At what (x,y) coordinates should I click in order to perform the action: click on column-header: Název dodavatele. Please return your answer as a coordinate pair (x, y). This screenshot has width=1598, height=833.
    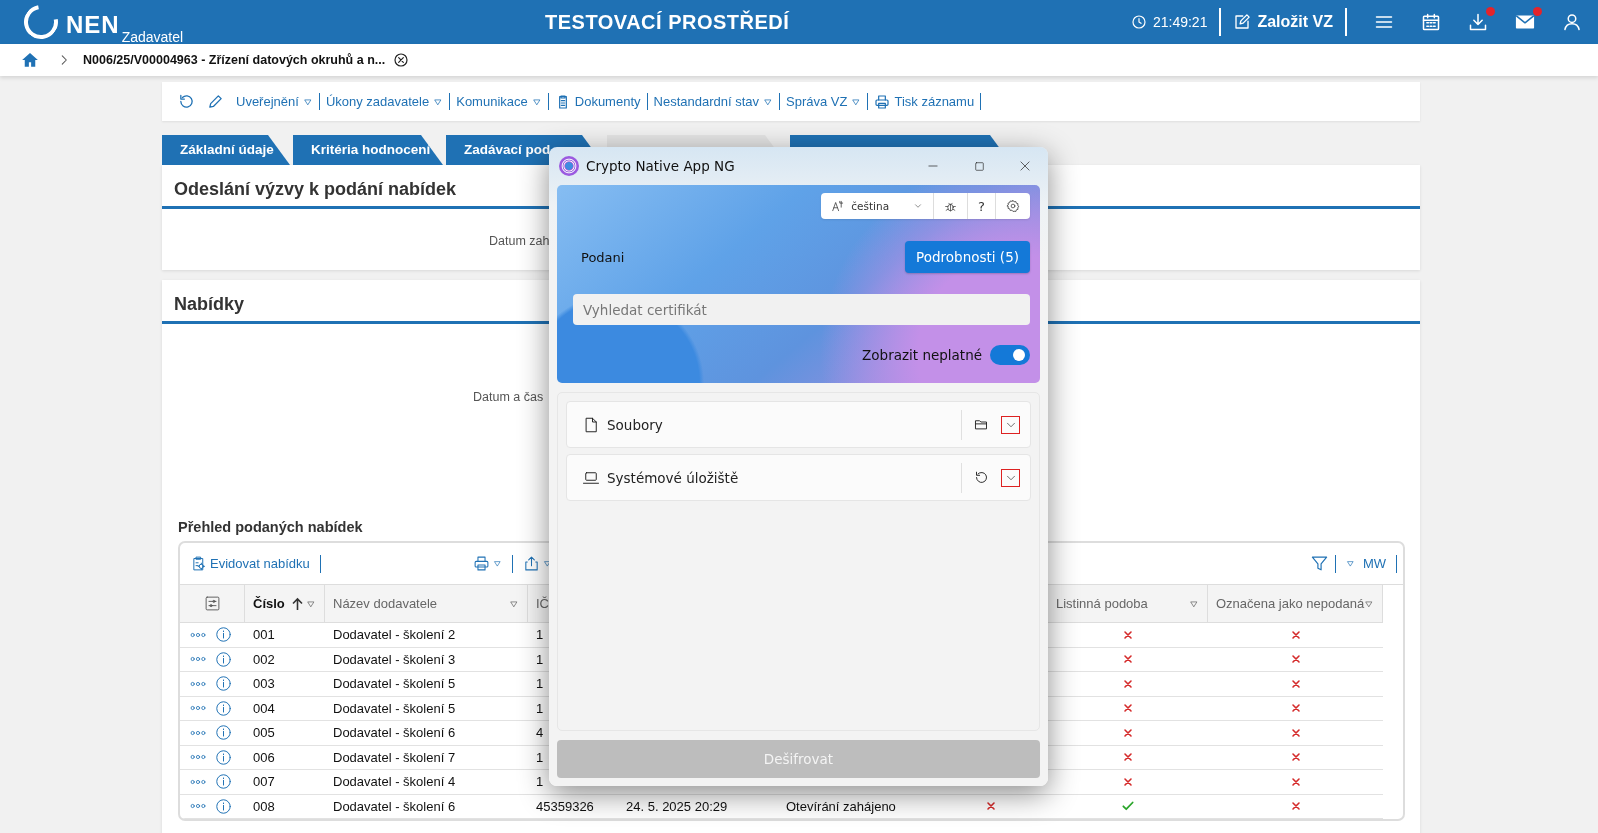
    Looking at the image, I should click on (426, 604).